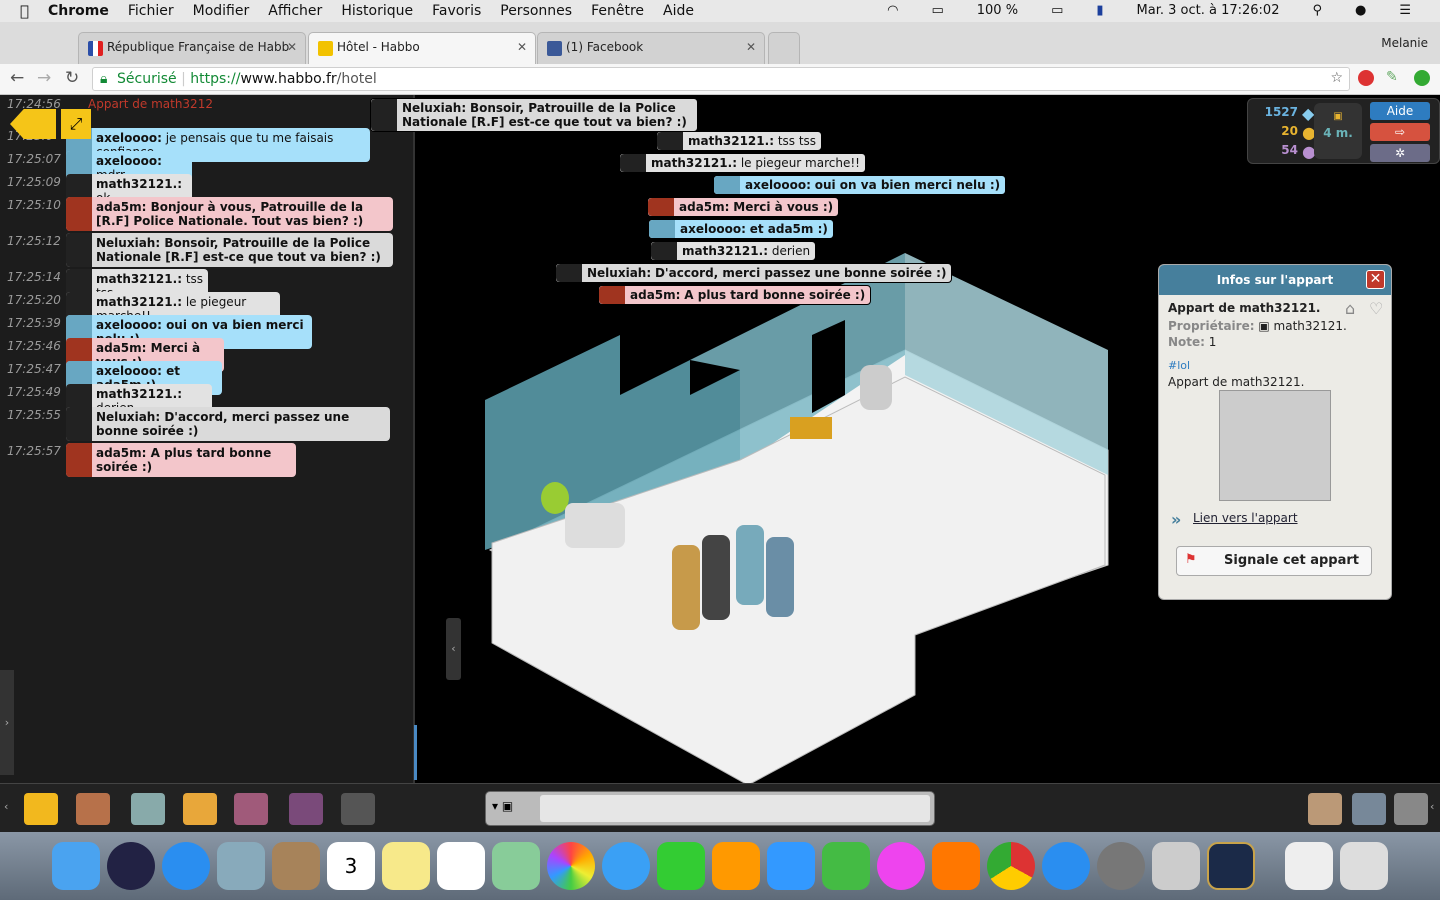 The width and height of the screenshot is (1440, 900). Describe the element at coordinates (200, 809) in the screenshot. I see `builders-club-icon` at that location.